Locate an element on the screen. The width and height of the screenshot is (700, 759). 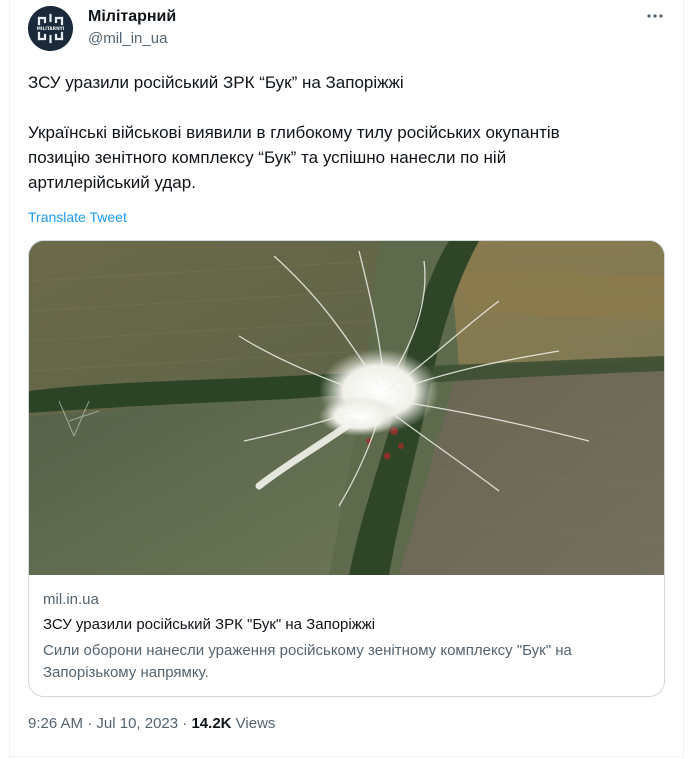
more-horizontal-icon is located at coordinates (655, 16).